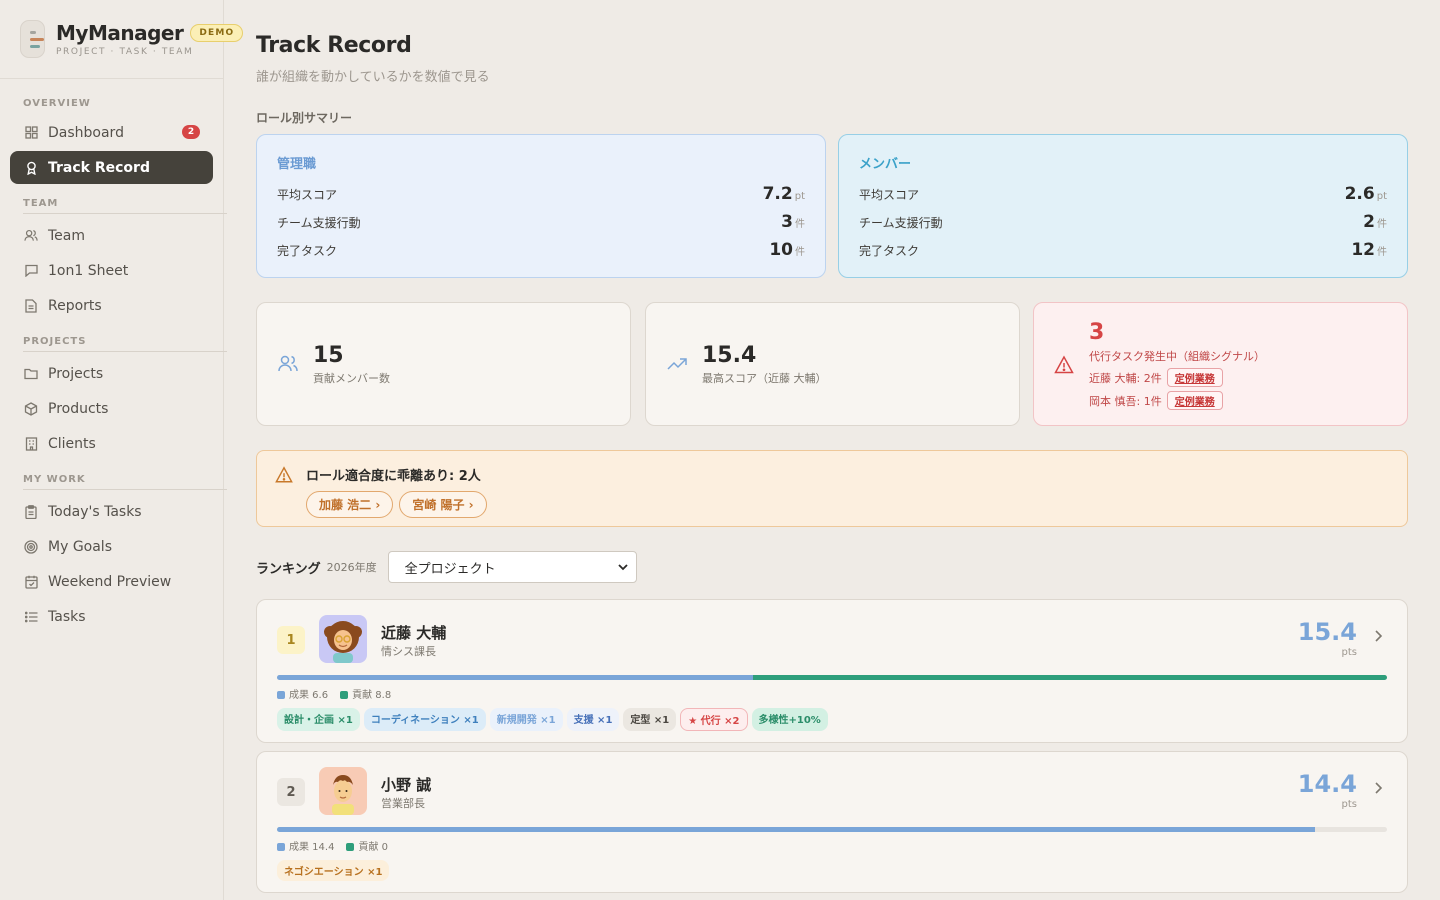 Image resolution: width=1440 pixels, height=900 pixels. Describe the element at coordinates (1369, 222) in the screenshot. I see `role-row-value: 2` at that location.